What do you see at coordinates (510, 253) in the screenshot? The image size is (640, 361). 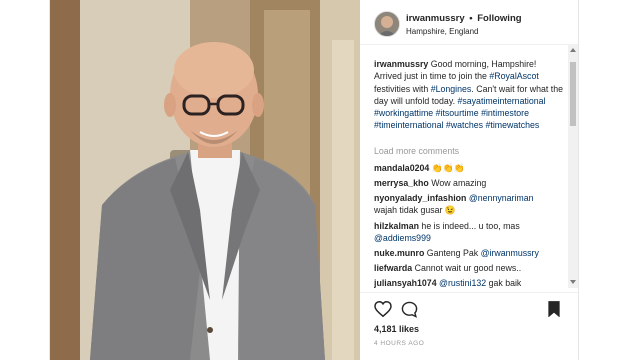 I see `comment-mention: @irwanmussry` at bounding box center [510, 253].